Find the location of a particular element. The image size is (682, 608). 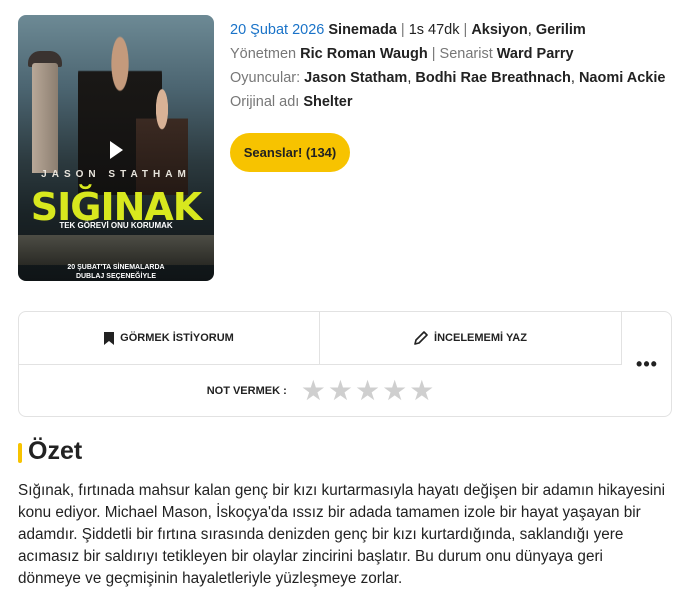

summary-heading: Özet is located at coordinates (55, 451).